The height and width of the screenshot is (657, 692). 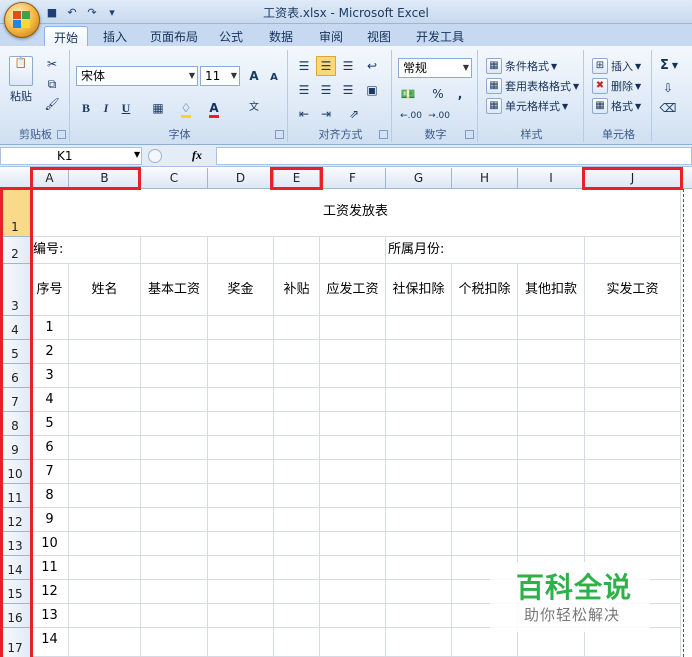 I want to click on row-header-10: 10, so click(x=15, y=472).